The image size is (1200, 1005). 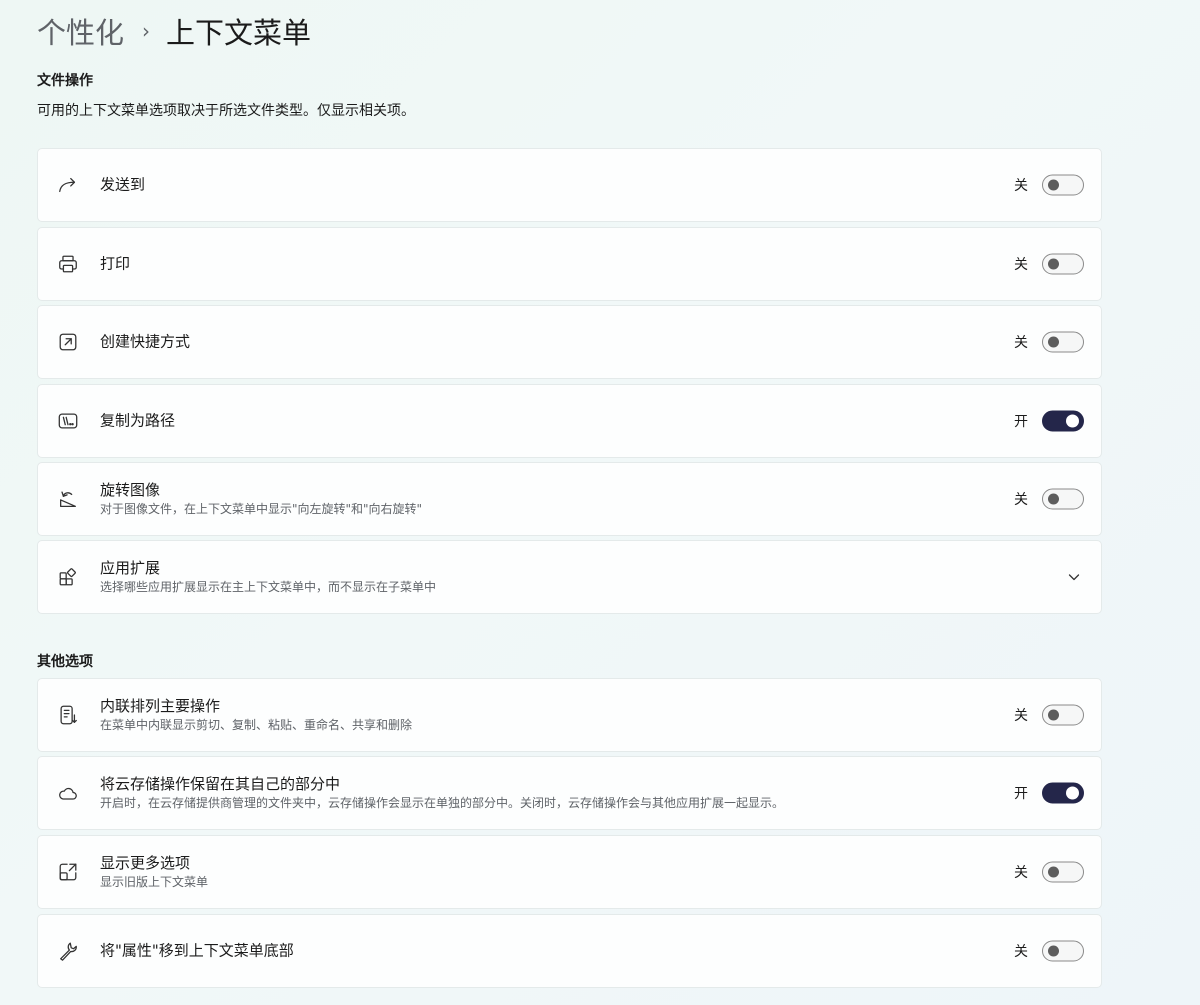 What do you see at coordinates (68, 715) in the screenshot?
I see `inline-list-icon` at bounding box center [68, 715].